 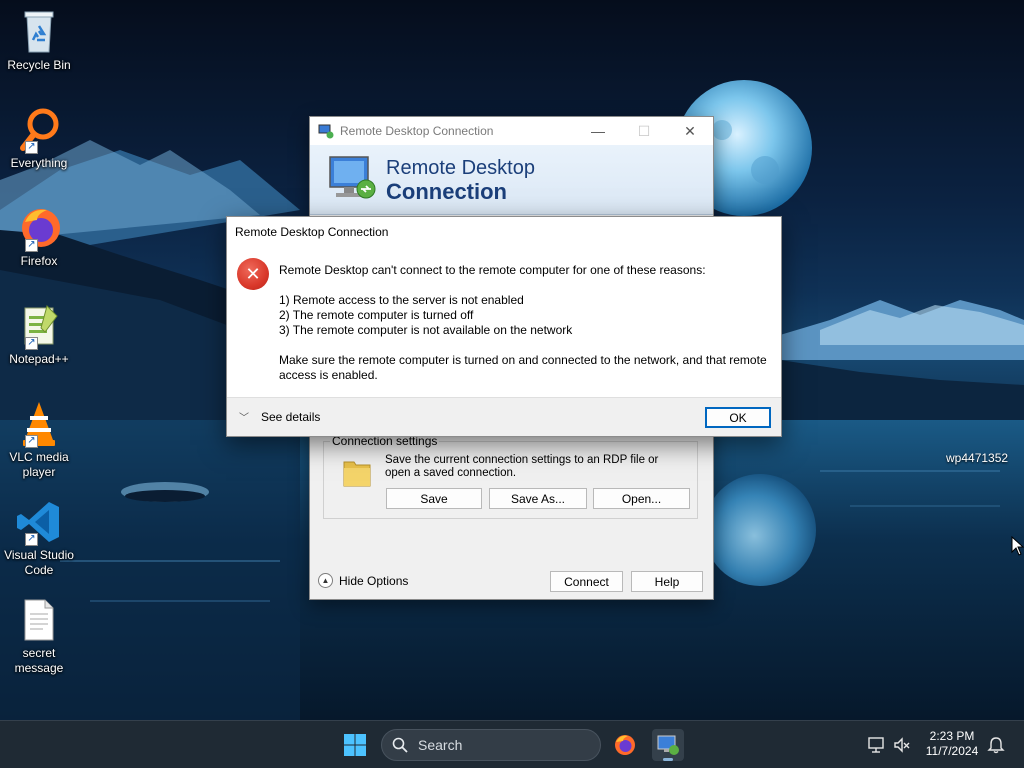 I want to click on see-details-label: See details, so click(x=291, y=416).